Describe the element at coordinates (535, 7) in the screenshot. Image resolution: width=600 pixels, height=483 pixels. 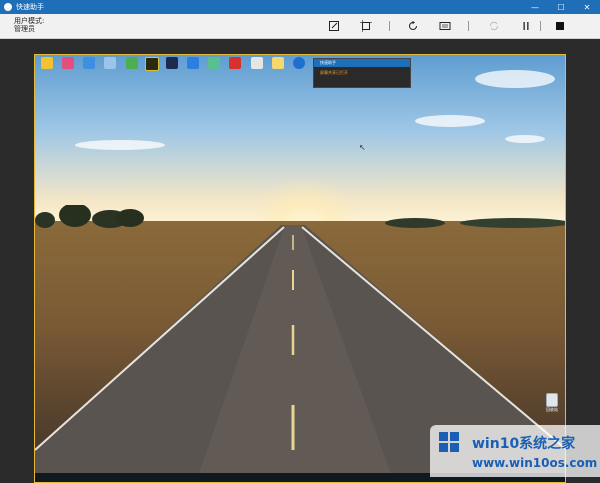
I see `minimize-button: —` at that location.